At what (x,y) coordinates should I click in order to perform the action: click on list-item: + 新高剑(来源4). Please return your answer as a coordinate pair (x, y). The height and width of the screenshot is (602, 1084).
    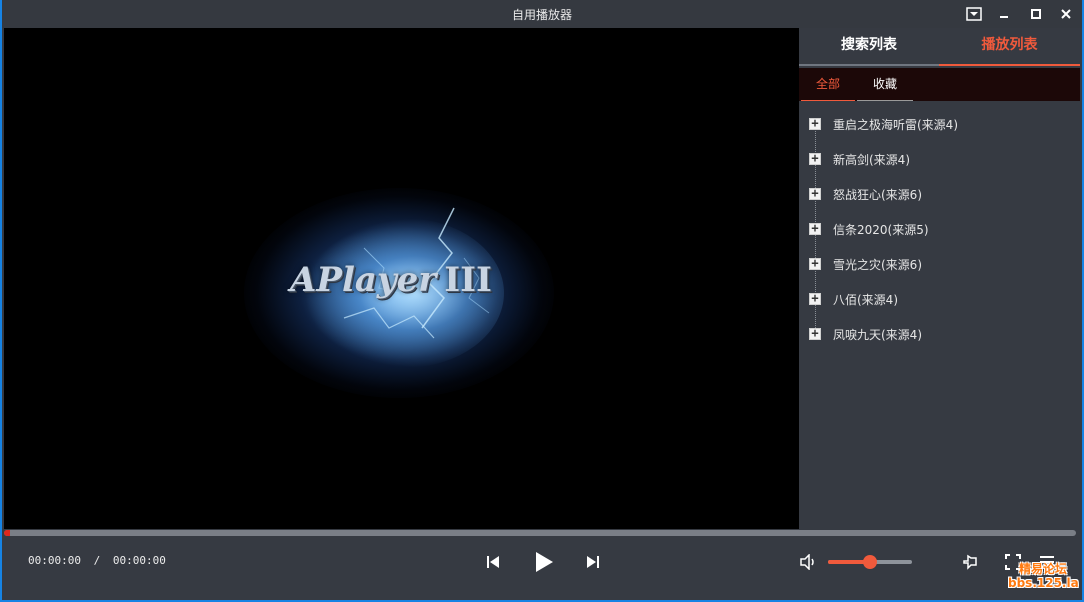
    Looking at the image, I should click on (939, 159).